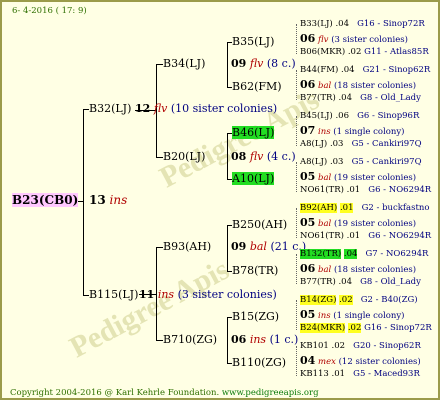 The image size is (440, 400). I want to click on gen3-mating: 08 flv (4 c.), so click(263, 156).